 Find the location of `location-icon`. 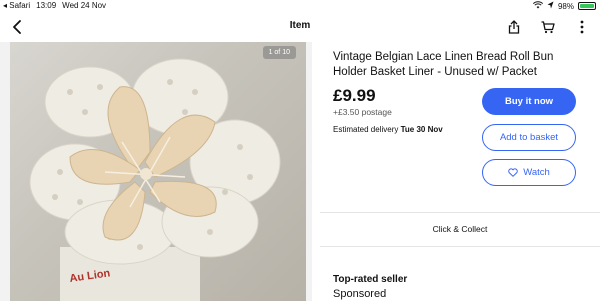

location-icon is located at coordinates (550, 6).